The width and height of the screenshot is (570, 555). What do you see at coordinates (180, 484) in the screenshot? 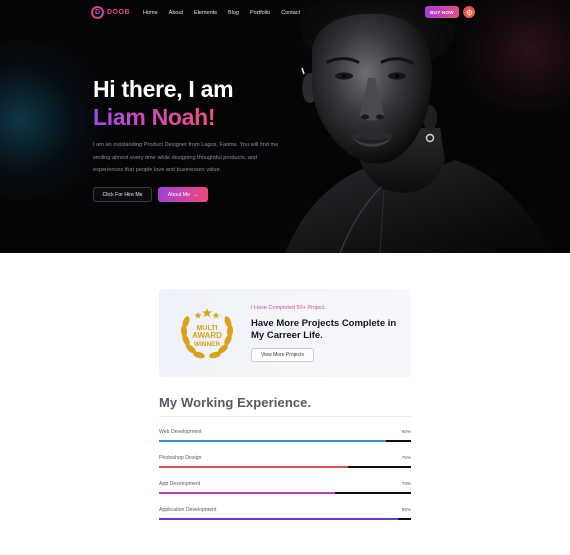
I see `skill-label: App Development` at bounding box center [180, 484].